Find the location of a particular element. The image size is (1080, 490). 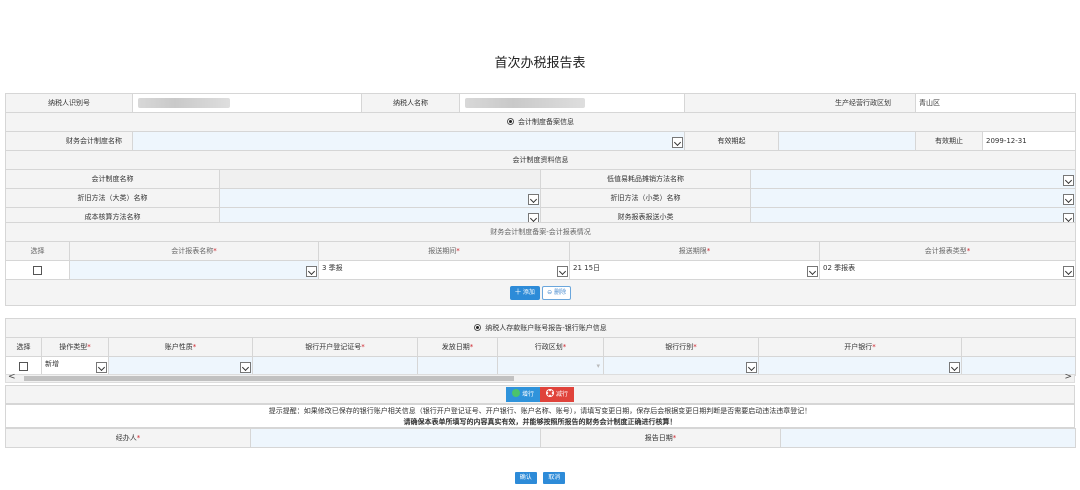

acct-material-section: 会计制度资料信息 is located at coordinates (540, 160).